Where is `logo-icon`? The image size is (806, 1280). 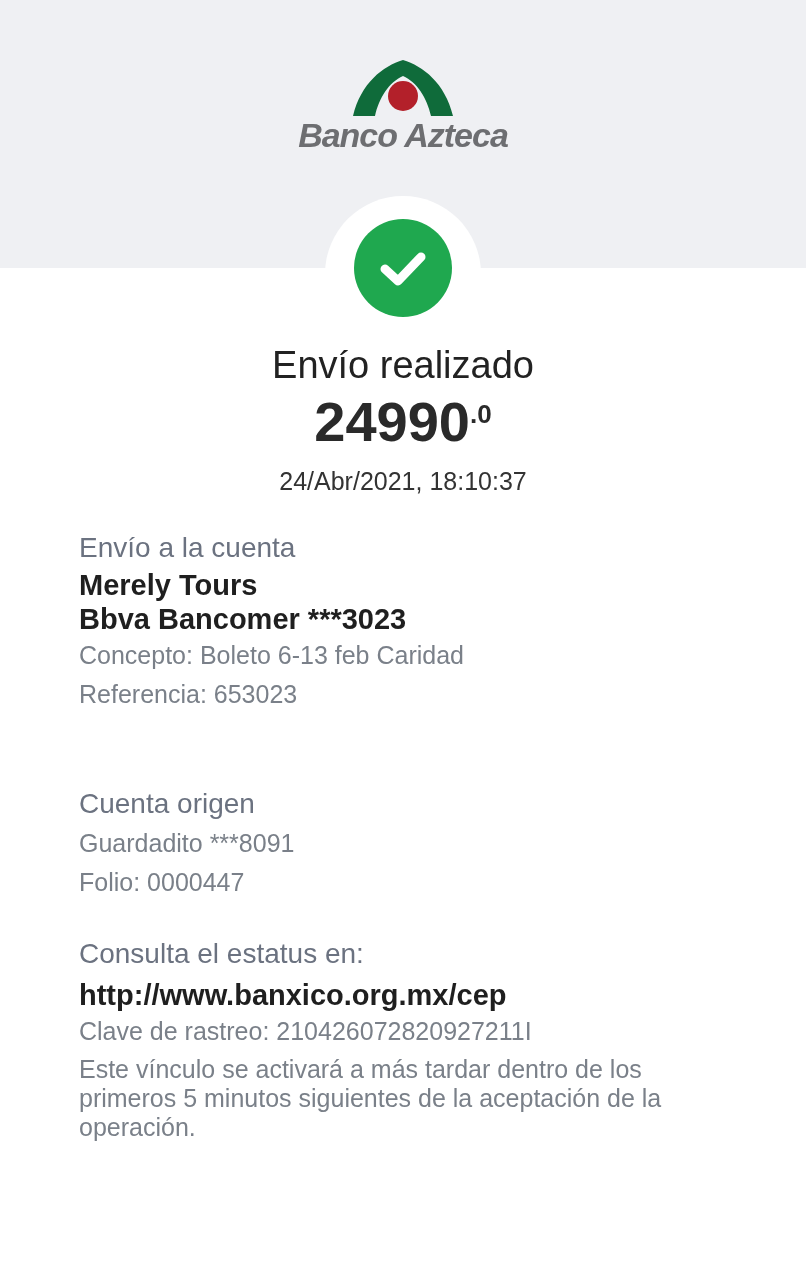 logo-icon is located at coordinates (403, 88).